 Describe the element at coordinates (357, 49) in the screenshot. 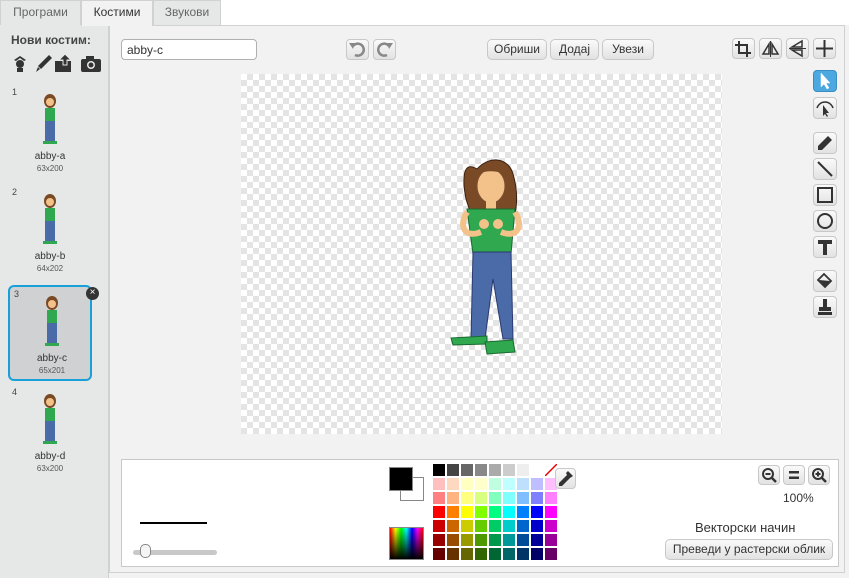

I see `undo-button` at that location.